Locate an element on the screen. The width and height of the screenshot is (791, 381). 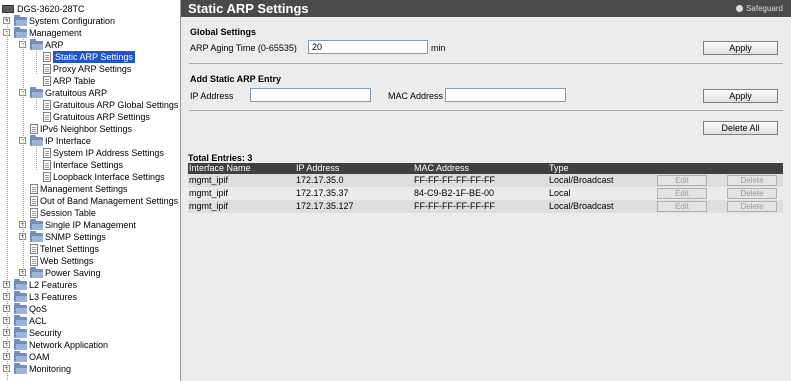
tree-item-acl: + ACL is located at coordinates (90, 321).